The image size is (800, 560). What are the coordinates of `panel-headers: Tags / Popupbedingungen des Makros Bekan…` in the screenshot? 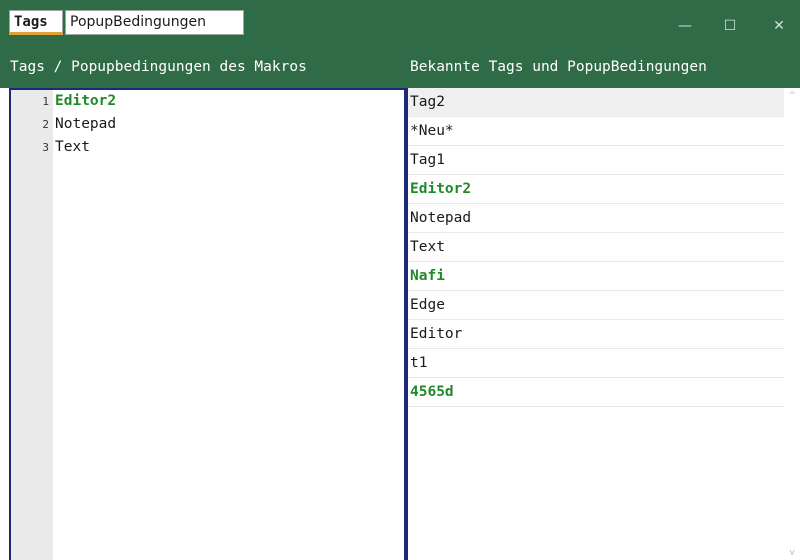 It's located at (400, 69).